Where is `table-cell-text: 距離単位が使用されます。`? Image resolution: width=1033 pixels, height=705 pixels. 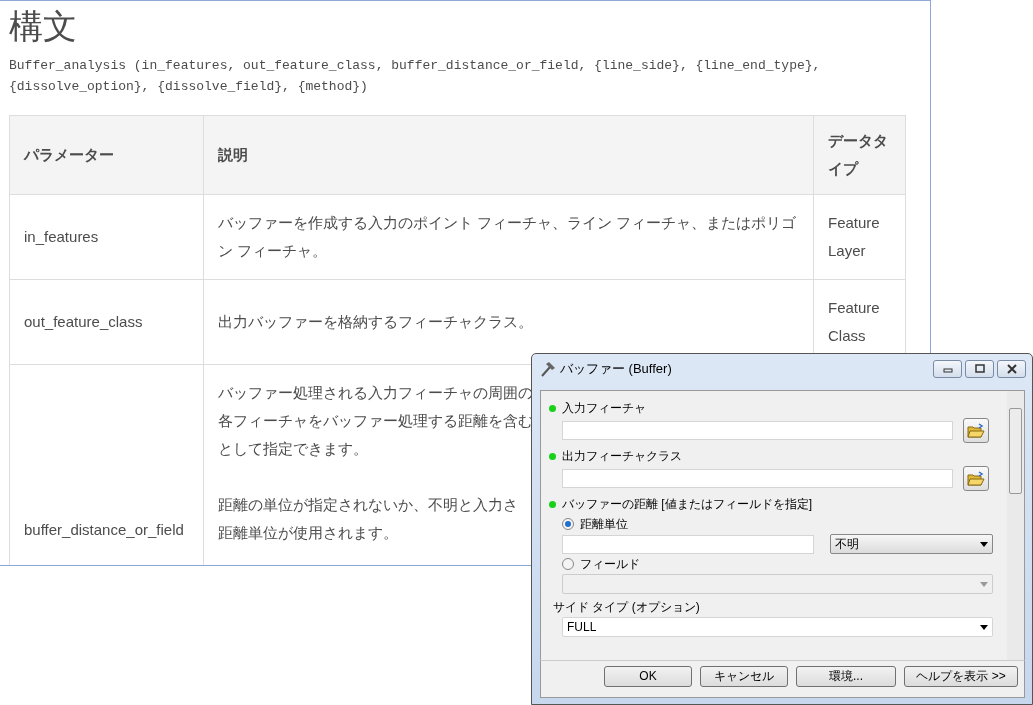
table-cell-text: 距離単位が使用されます。 is located at coordinates (308, 533).